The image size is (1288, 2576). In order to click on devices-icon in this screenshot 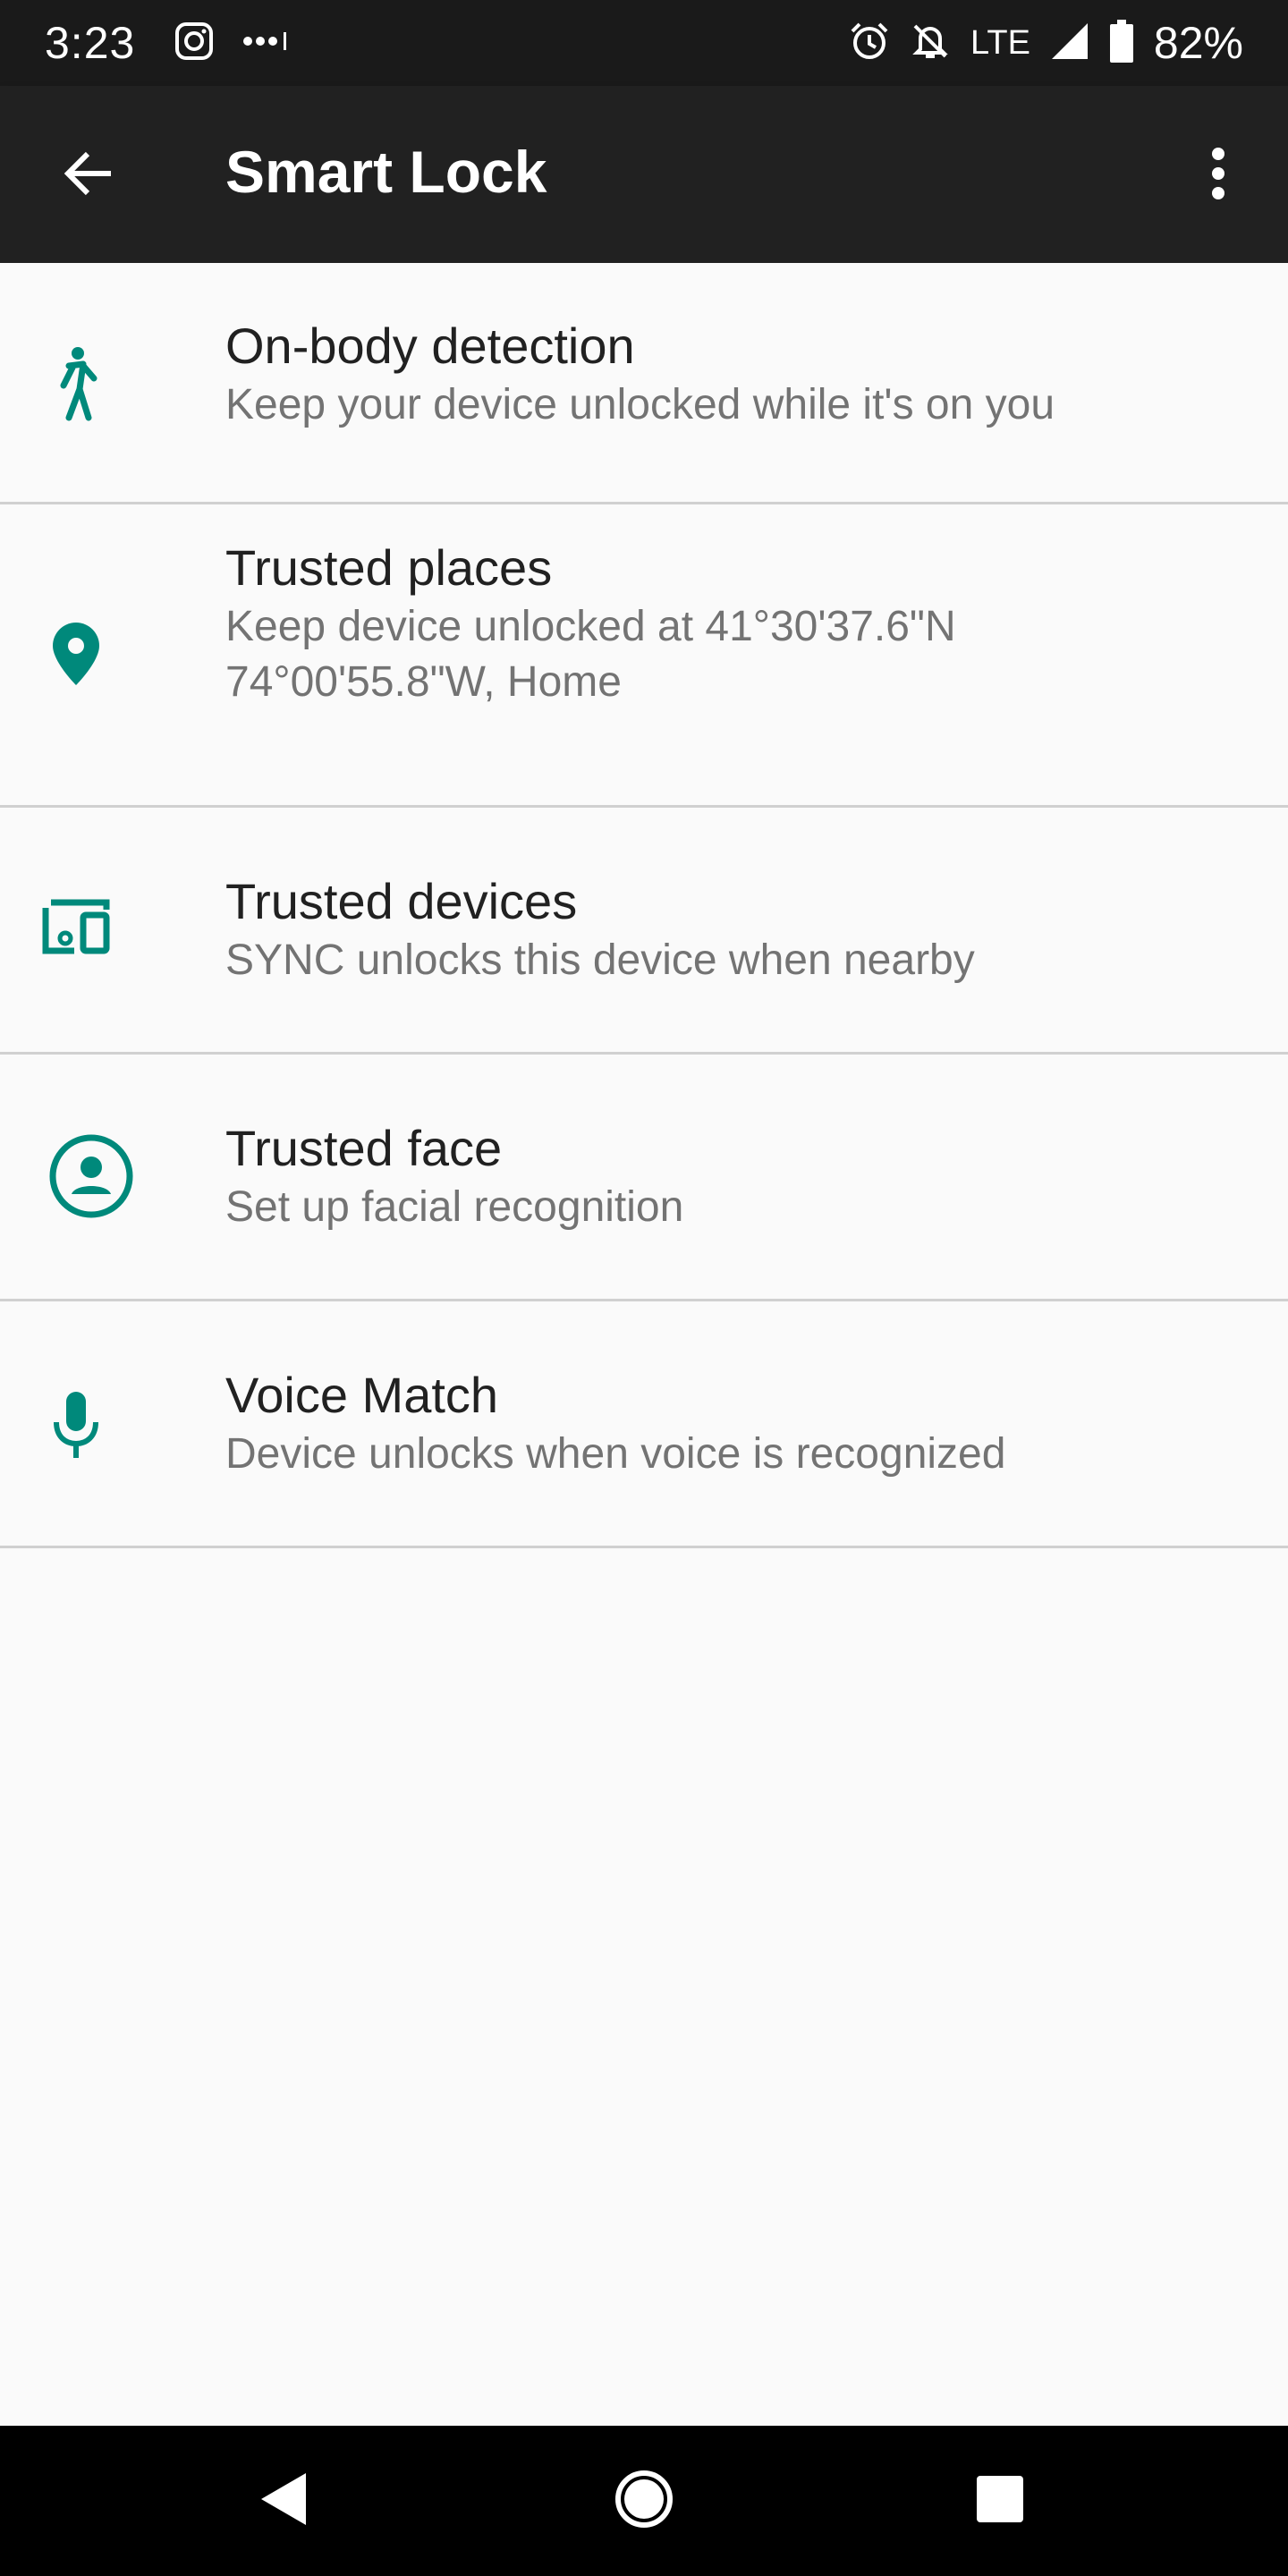, I will do `click(76, 926)`.